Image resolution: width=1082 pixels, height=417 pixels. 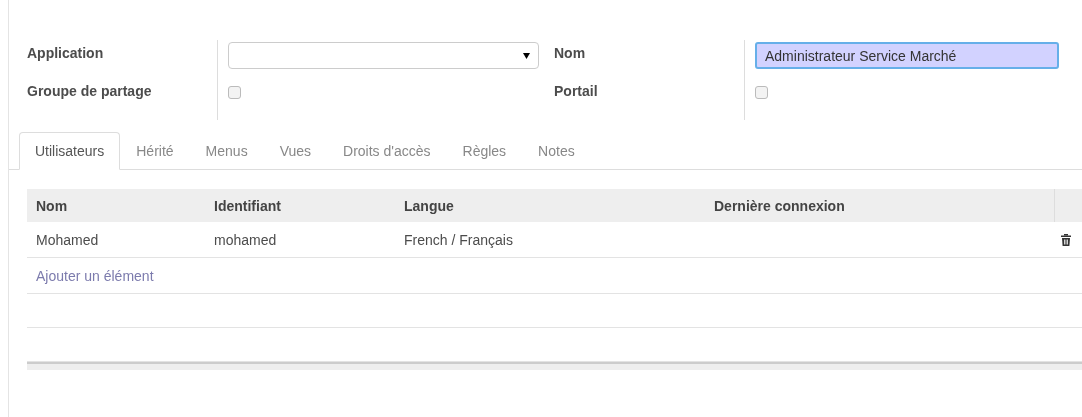 What do you see at coordinates (247, 205) in the screenshot?
I see `column-header: Identifiant` at bounding box center [247, 205].